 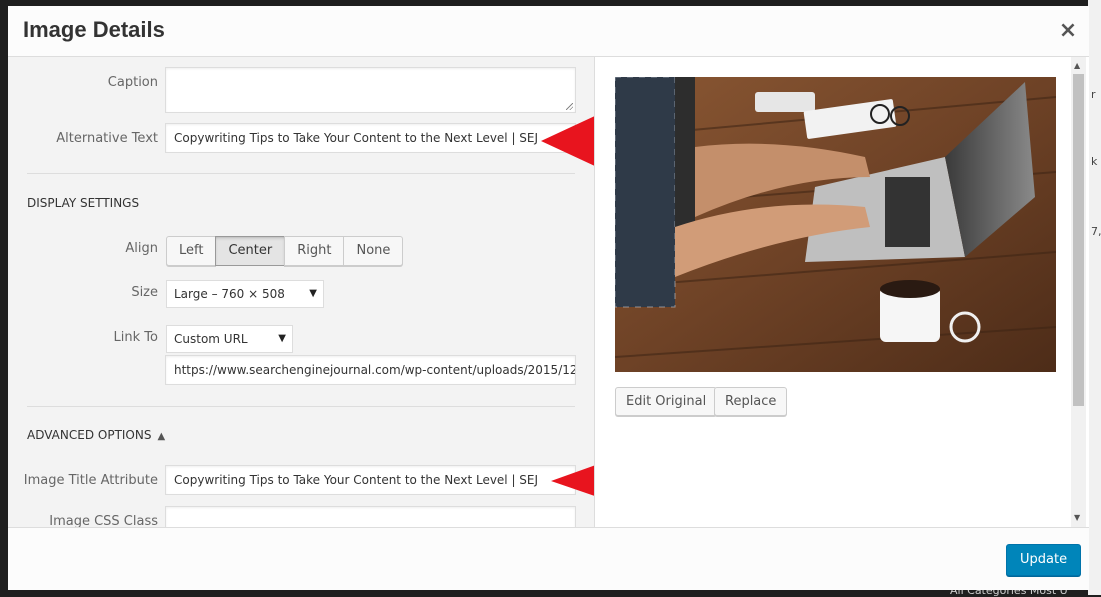 I want to click on align-center-button: Center, so click(x=250, y=251).